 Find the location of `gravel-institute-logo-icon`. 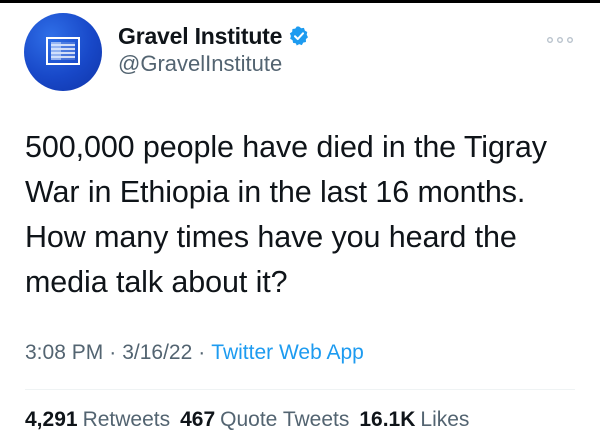

gravel-institute-logo-icon is located at coordinates (63, 51).